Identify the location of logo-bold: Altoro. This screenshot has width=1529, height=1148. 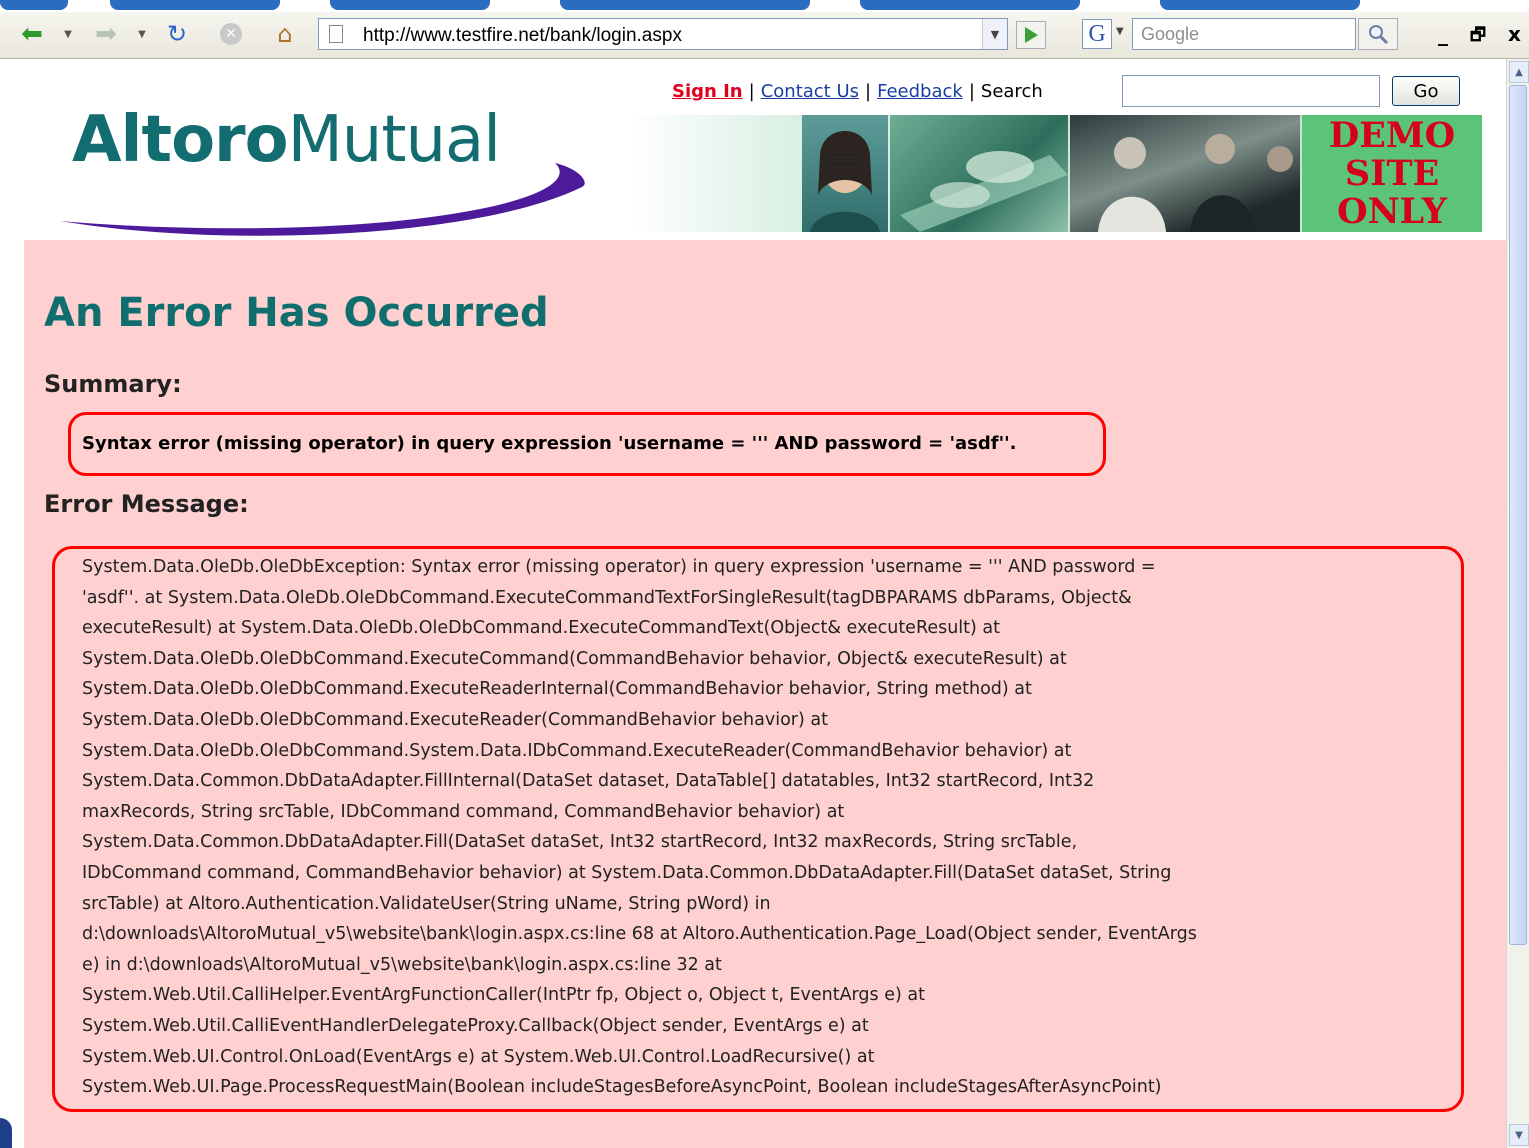
(180, 140).